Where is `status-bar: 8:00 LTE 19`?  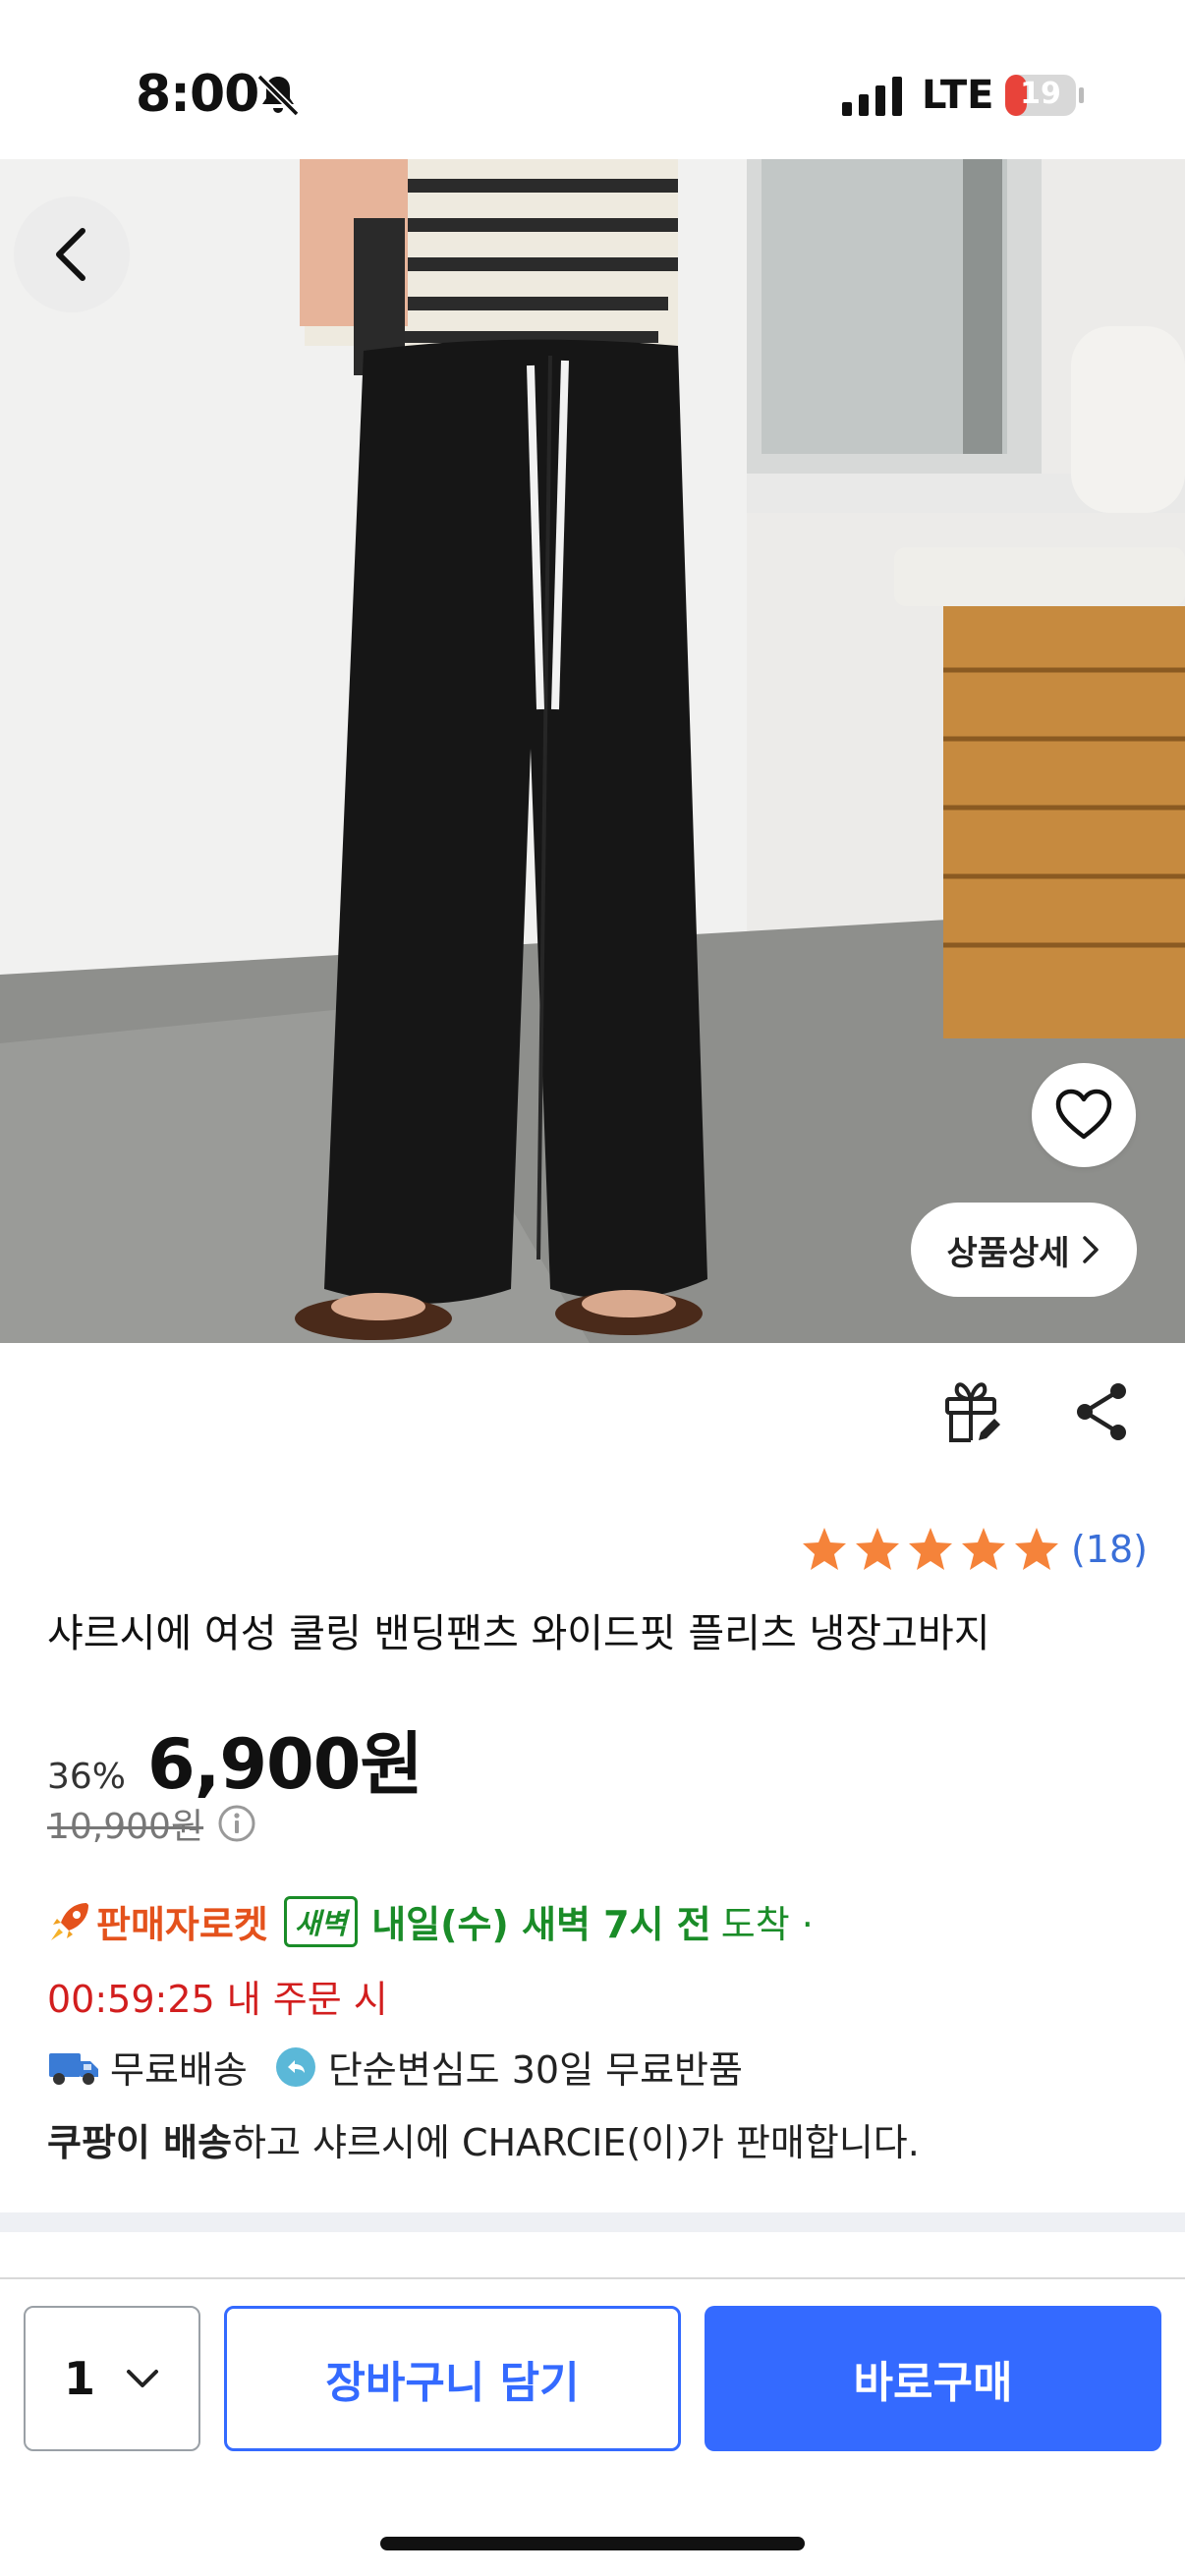
status-bar: 8:00 LTE 19 is located at coordinates (592, 79).